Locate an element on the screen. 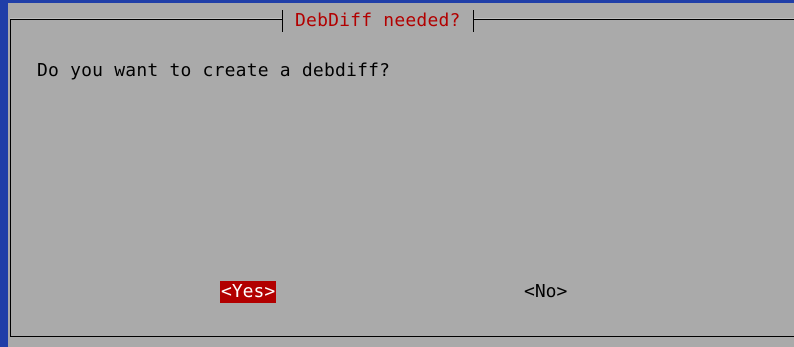 The height and width of the screenshot is (347, 794). dialog-title: DebDiff needed? is located at coordinates (378, 20).